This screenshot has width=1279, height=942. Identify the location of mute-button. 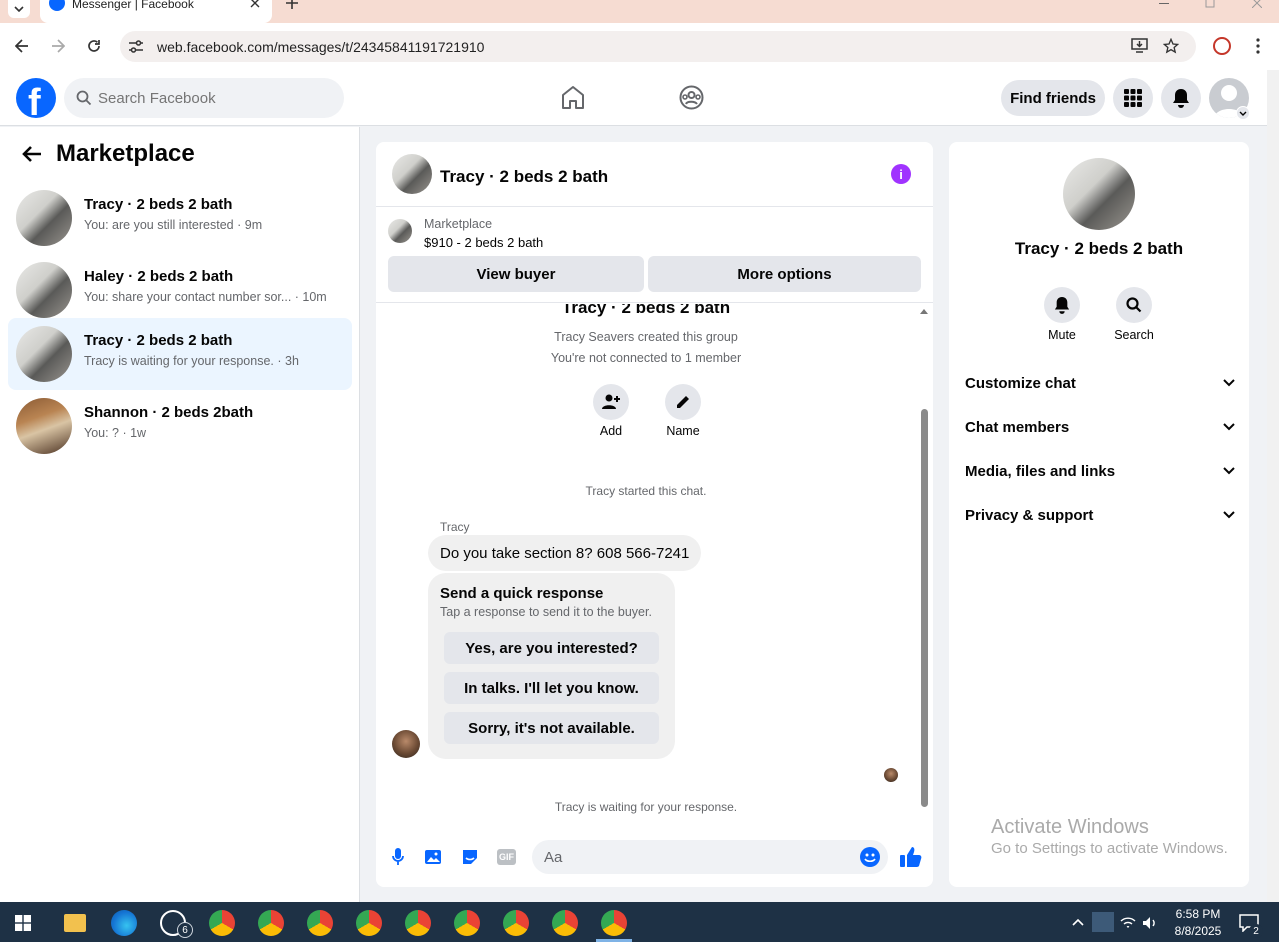
(1062, 305).